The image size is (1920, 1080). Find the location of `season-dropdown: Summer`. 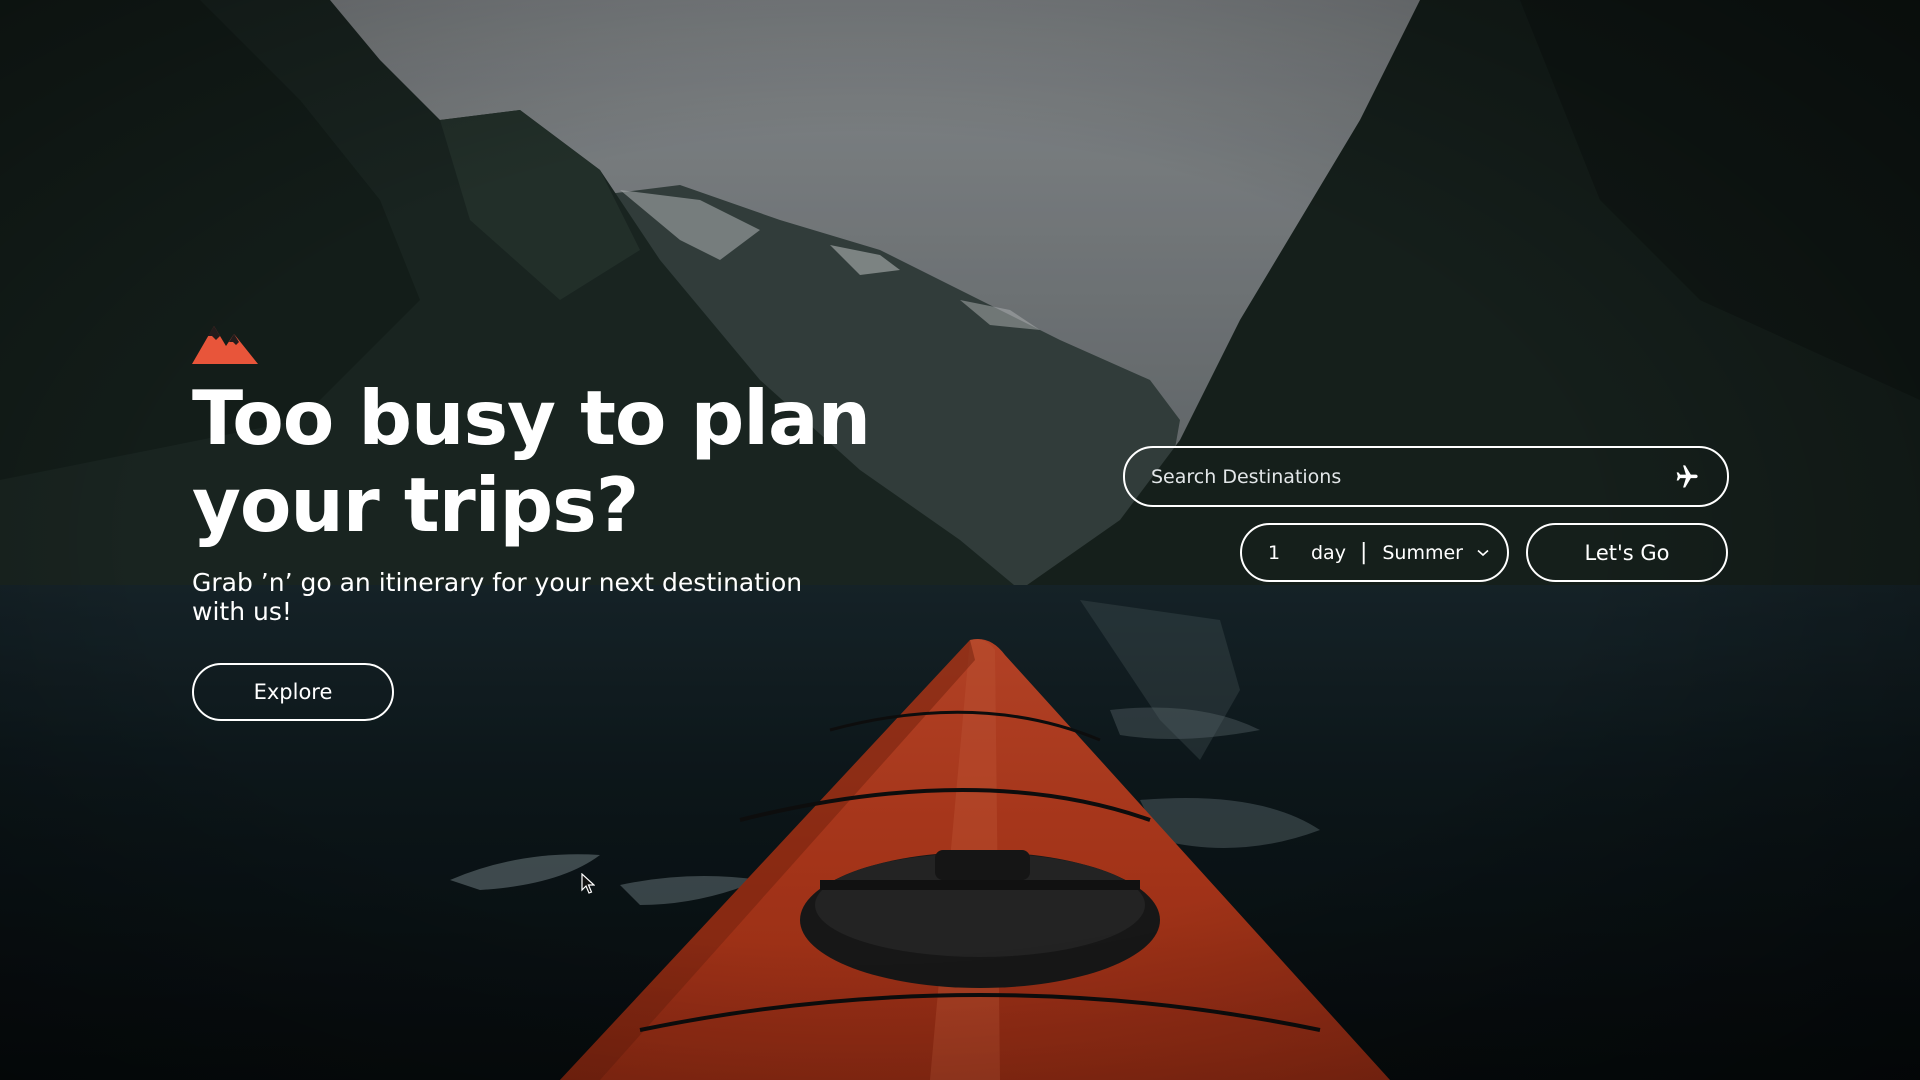

season-dropdown: Summer is located at coordinates (1435, 553).